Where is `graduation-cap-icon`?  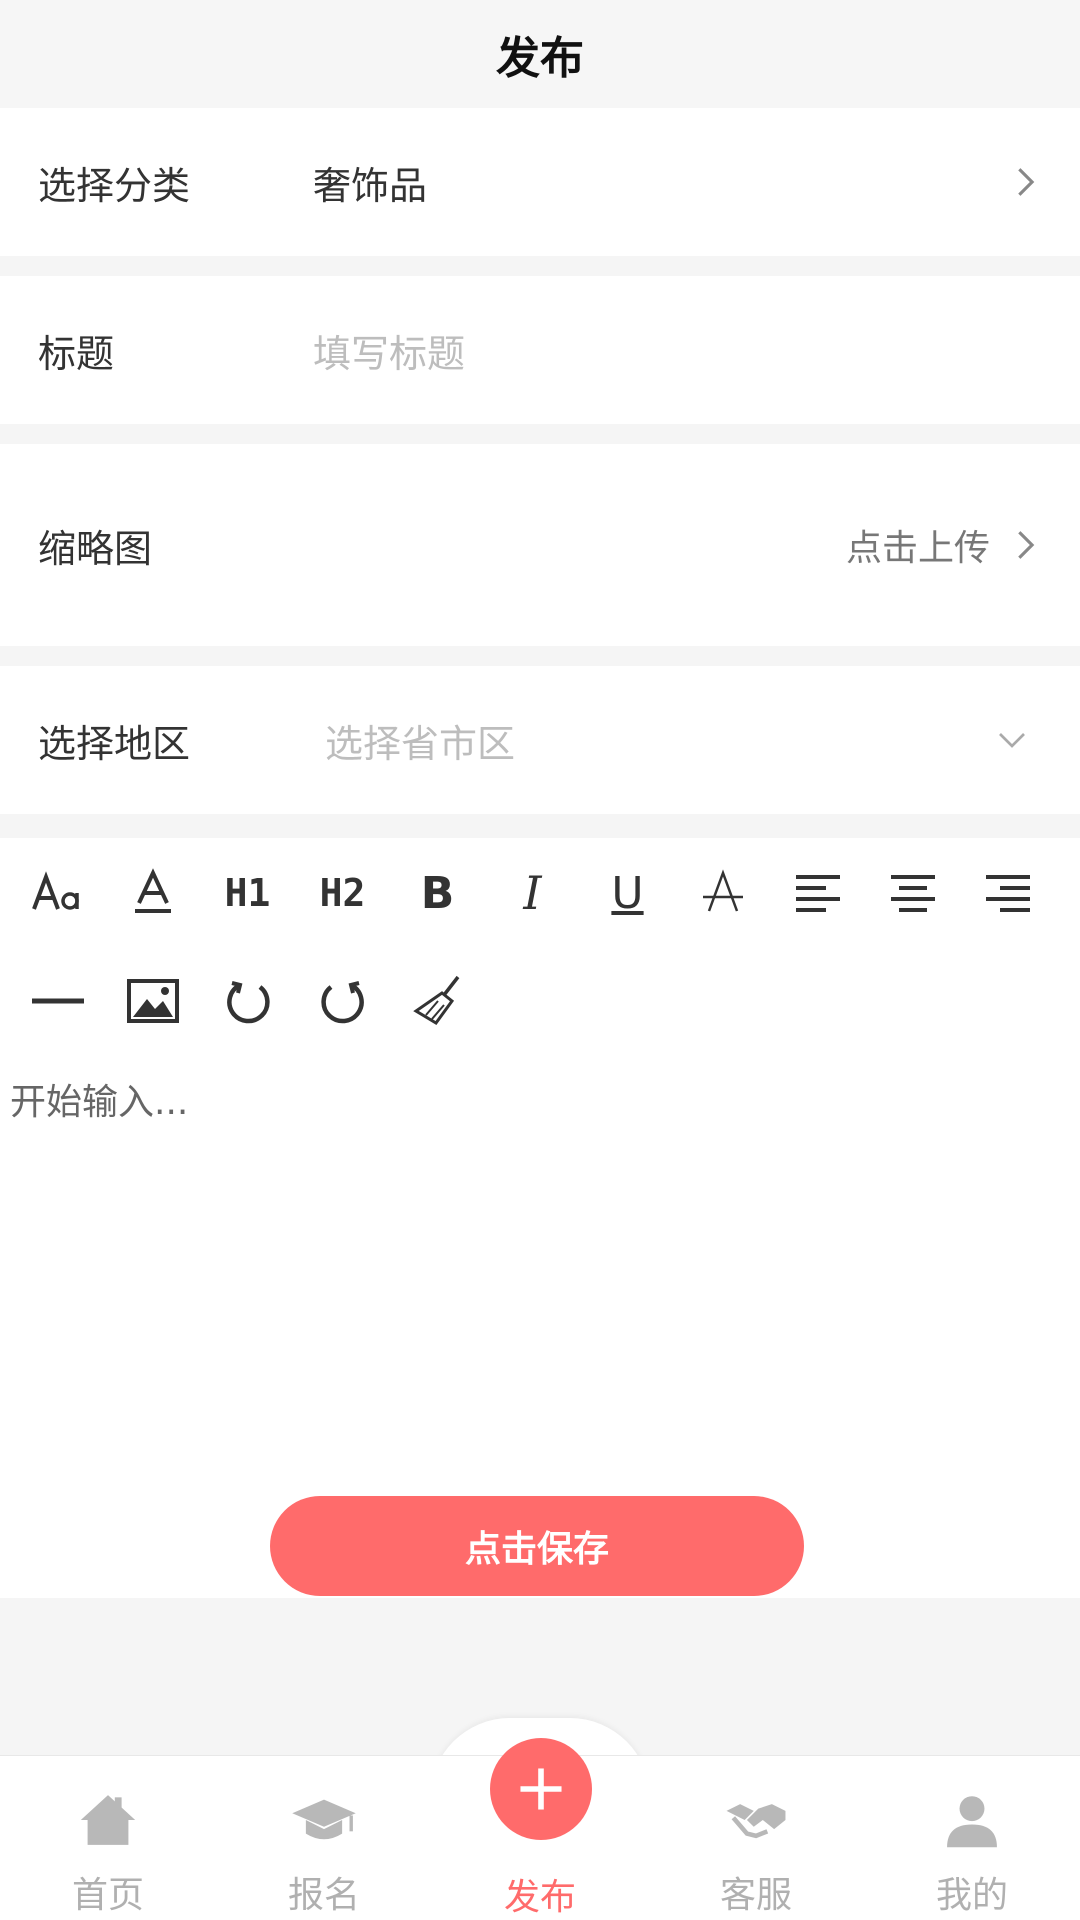 graduation-cap-icon is located at coordinates (324, 1819).